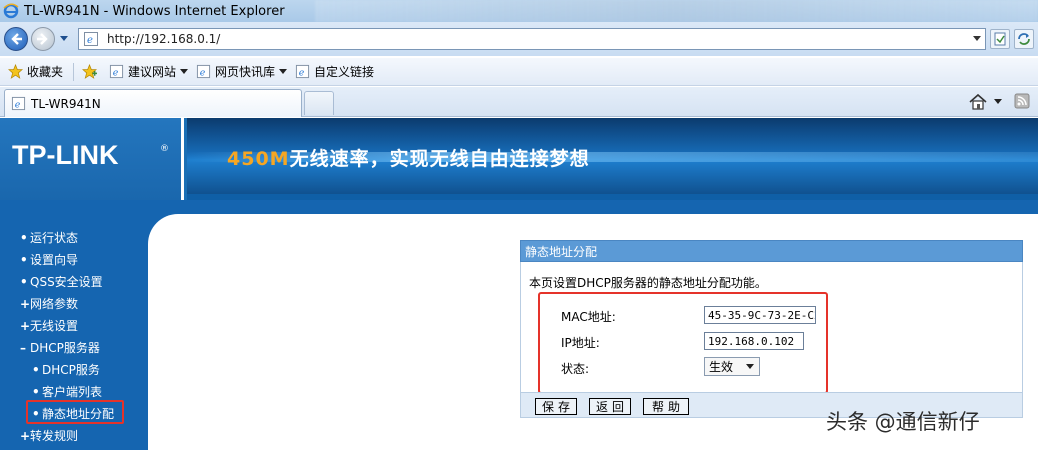  What do you see at coordinates (54, 260) in the screenshot?
I see `nav-item-label: 设置向导` at bounding box center [54, 260].